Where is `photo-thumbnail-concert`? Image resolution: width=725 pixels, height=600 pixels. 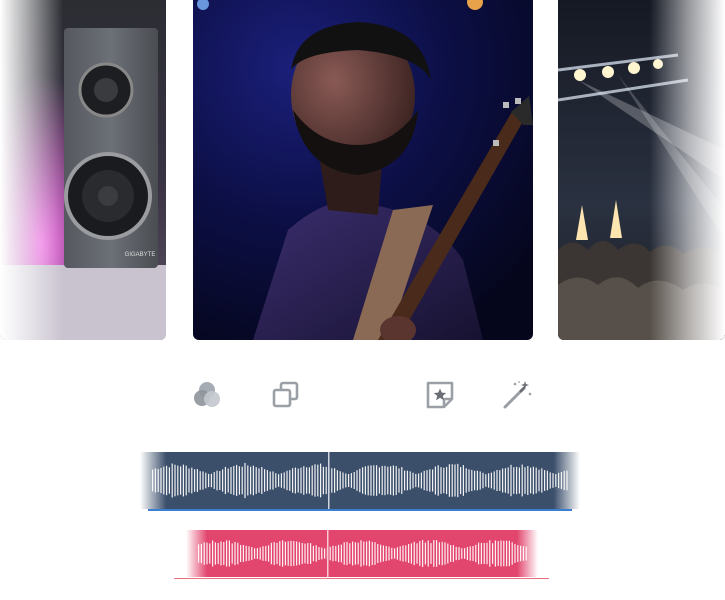 photo-thumbnail-concert is located at coordinates (641, 170).